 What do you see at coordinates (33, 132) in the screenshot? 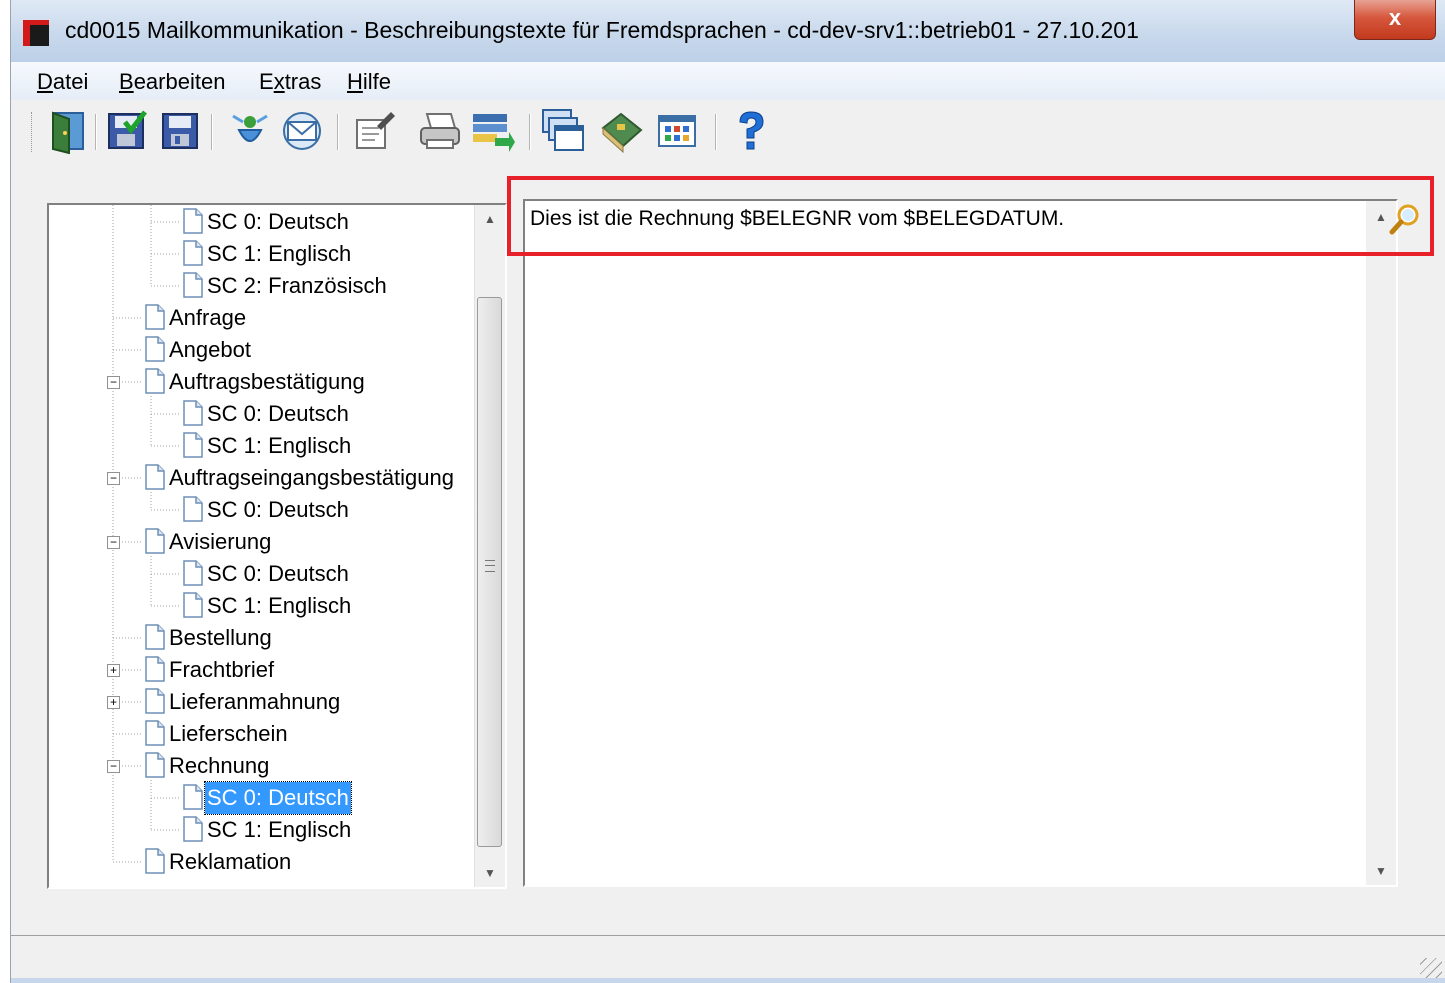
I see `toolbar-grip` at bounding box center [33, 132].